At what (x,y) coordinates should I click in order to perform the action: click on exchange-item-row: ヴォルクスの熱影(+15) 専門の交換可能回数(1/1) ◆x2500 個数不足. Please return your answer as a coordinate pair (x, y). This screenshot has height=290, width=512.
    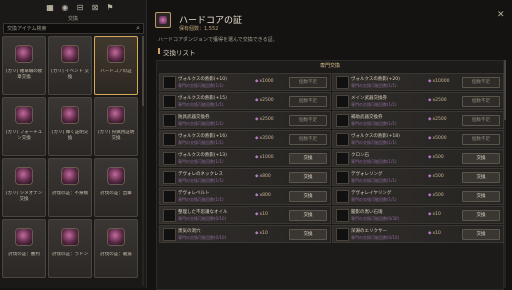
    Looking at the image, I should click on (245, 101).